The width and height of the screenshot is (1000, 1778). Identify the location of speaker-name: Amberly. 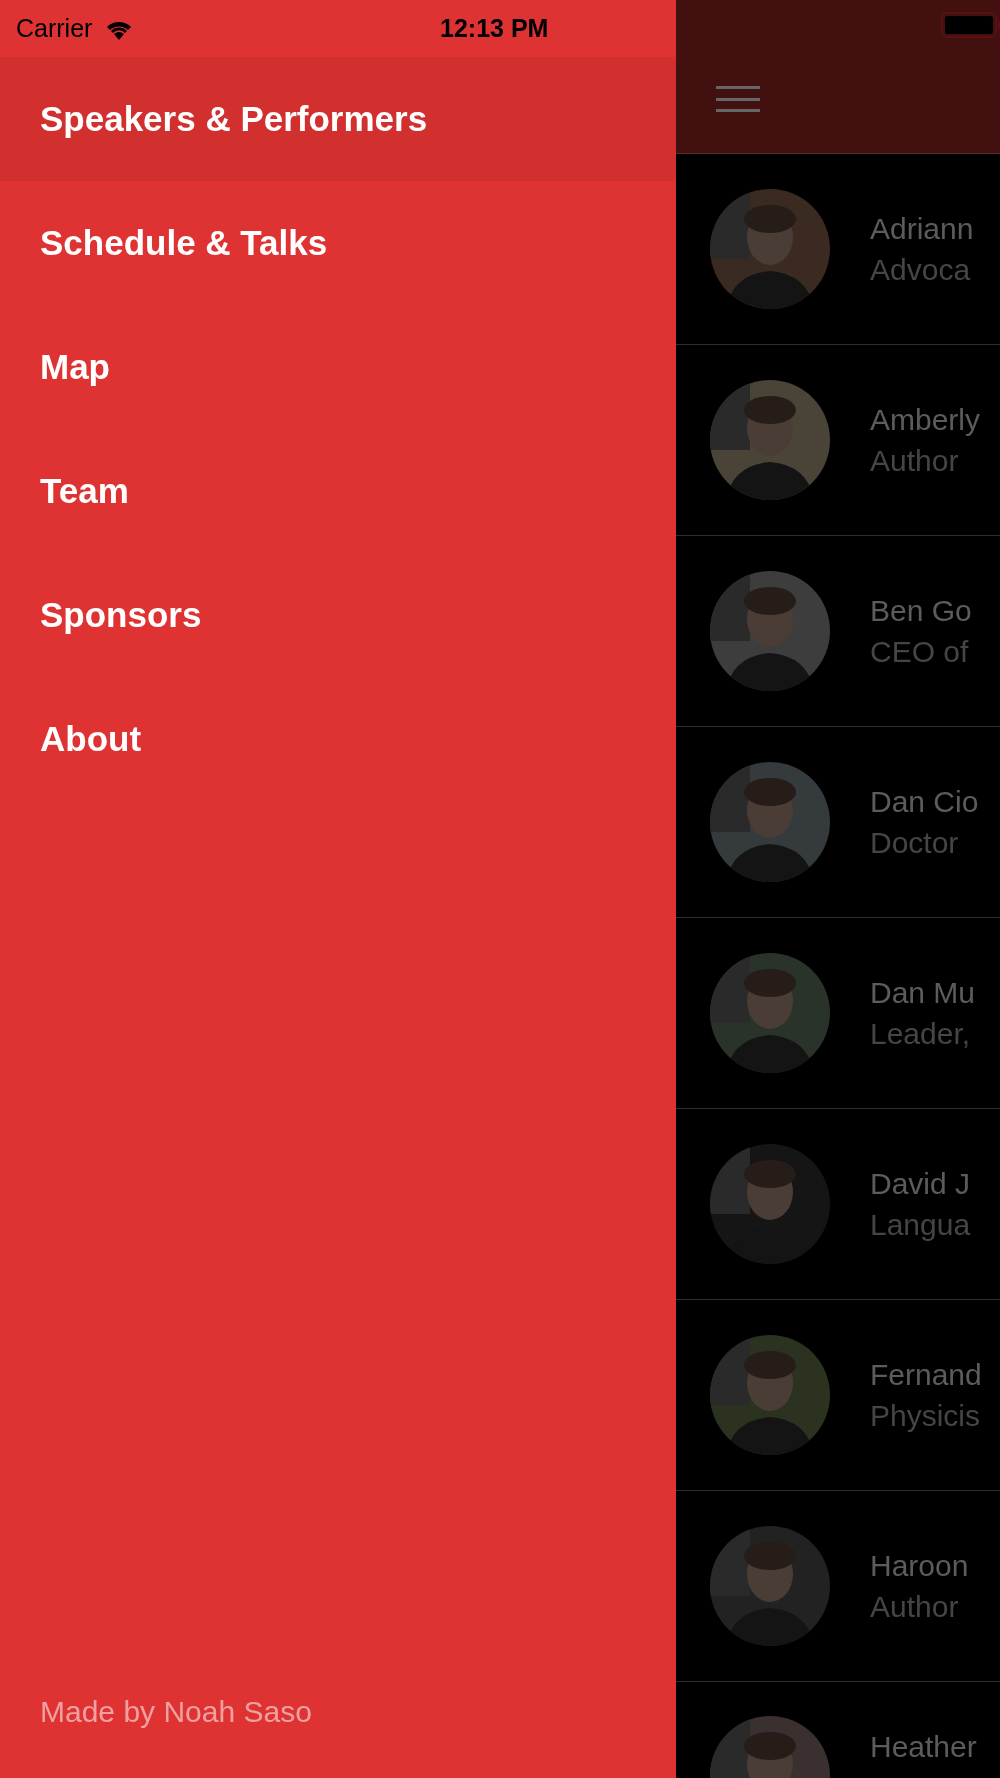
(925, 419).